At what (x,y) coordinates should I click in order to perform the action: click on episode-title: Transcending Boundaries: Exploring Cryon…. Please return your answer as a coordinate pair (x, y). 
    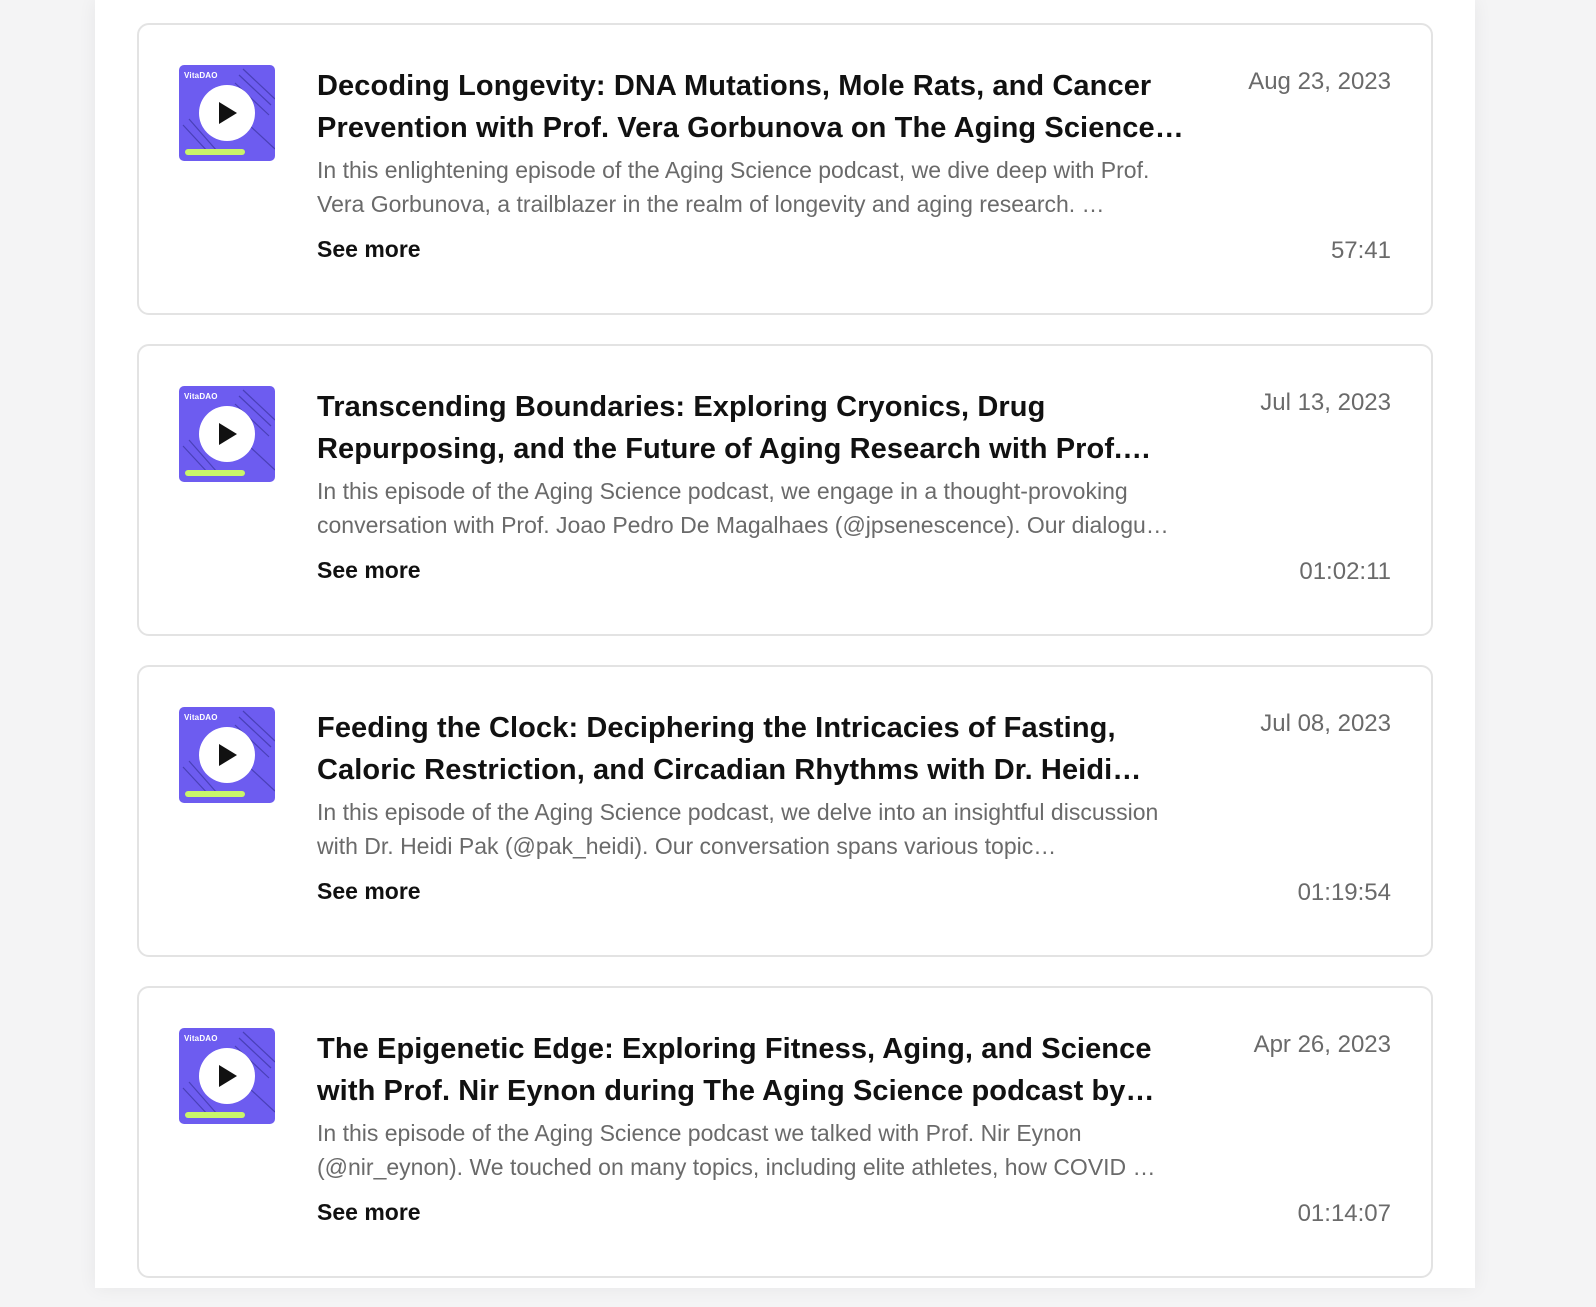
    Looking at the image, I should click on (757, 428).